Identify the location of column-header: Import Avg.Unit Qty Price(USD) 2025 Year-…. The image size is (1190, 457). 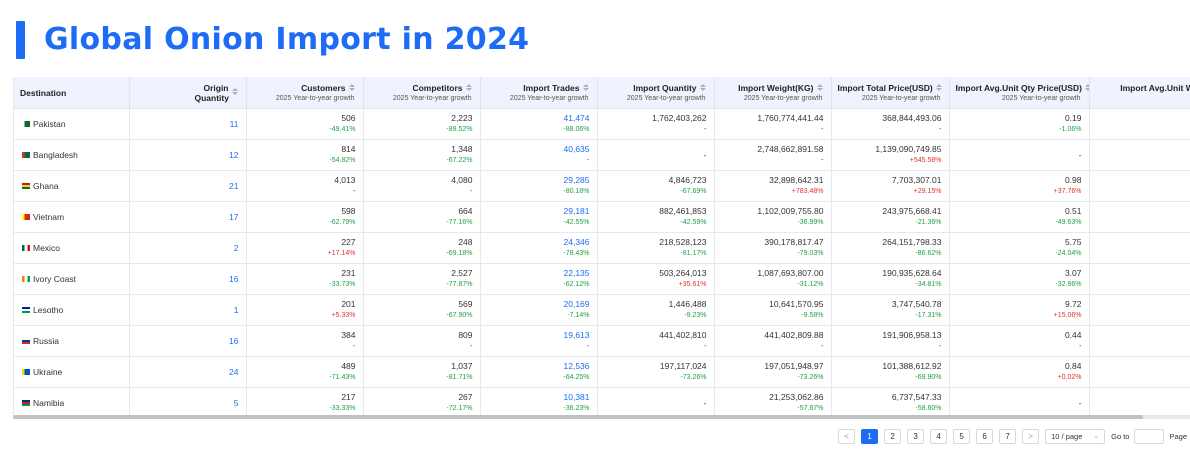
(1019, 93).